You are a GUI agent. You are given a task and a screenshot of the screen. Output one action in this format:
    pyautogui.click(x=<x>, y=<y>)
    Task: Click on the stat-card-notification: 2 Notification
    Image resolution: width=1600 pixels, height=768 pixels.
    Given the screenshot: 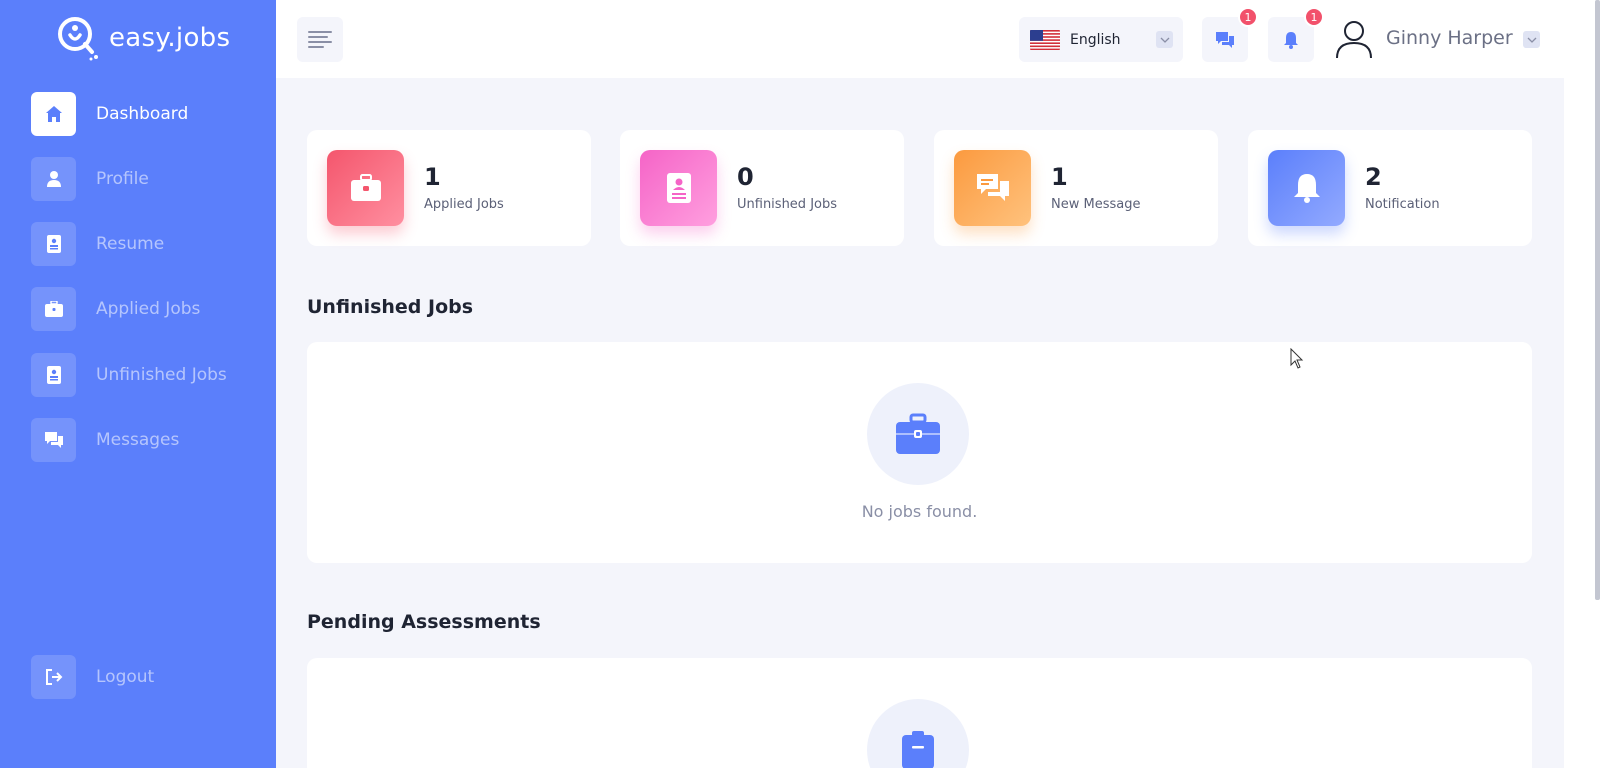 What is the action you would take?
    pyautogui.click(x=1390, y=188)
    